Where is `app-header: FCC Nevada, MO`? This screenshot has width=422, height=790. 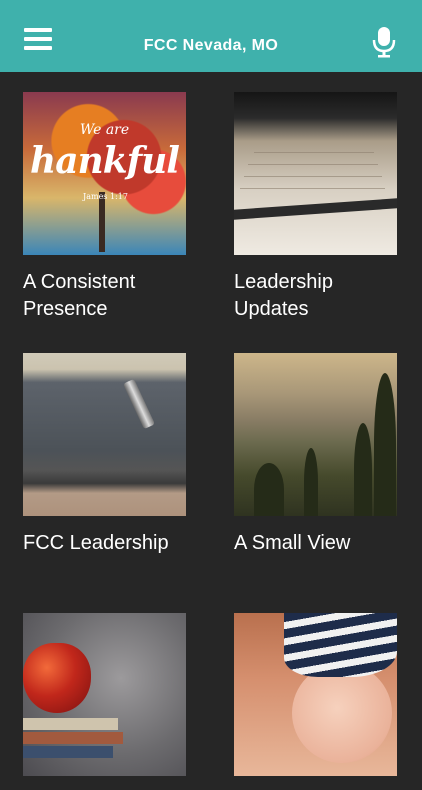 app-header: FCC Nevada, MO is located at coordinates (211, 36).